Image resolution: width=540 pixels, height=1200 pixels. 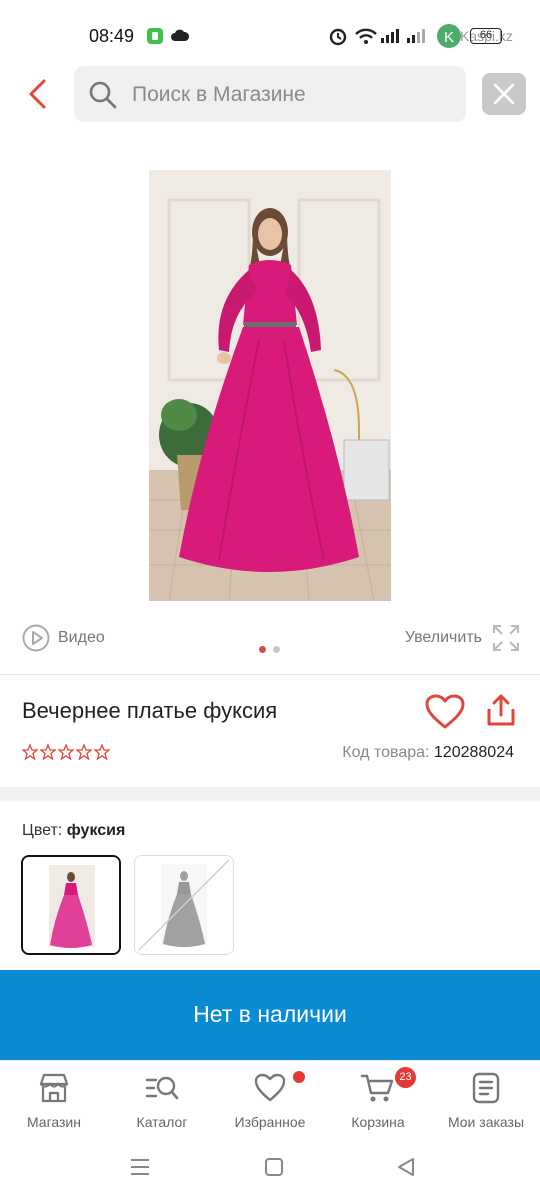 I want to click on tab-catalog: Каталог, so click(x=162, y=1100).